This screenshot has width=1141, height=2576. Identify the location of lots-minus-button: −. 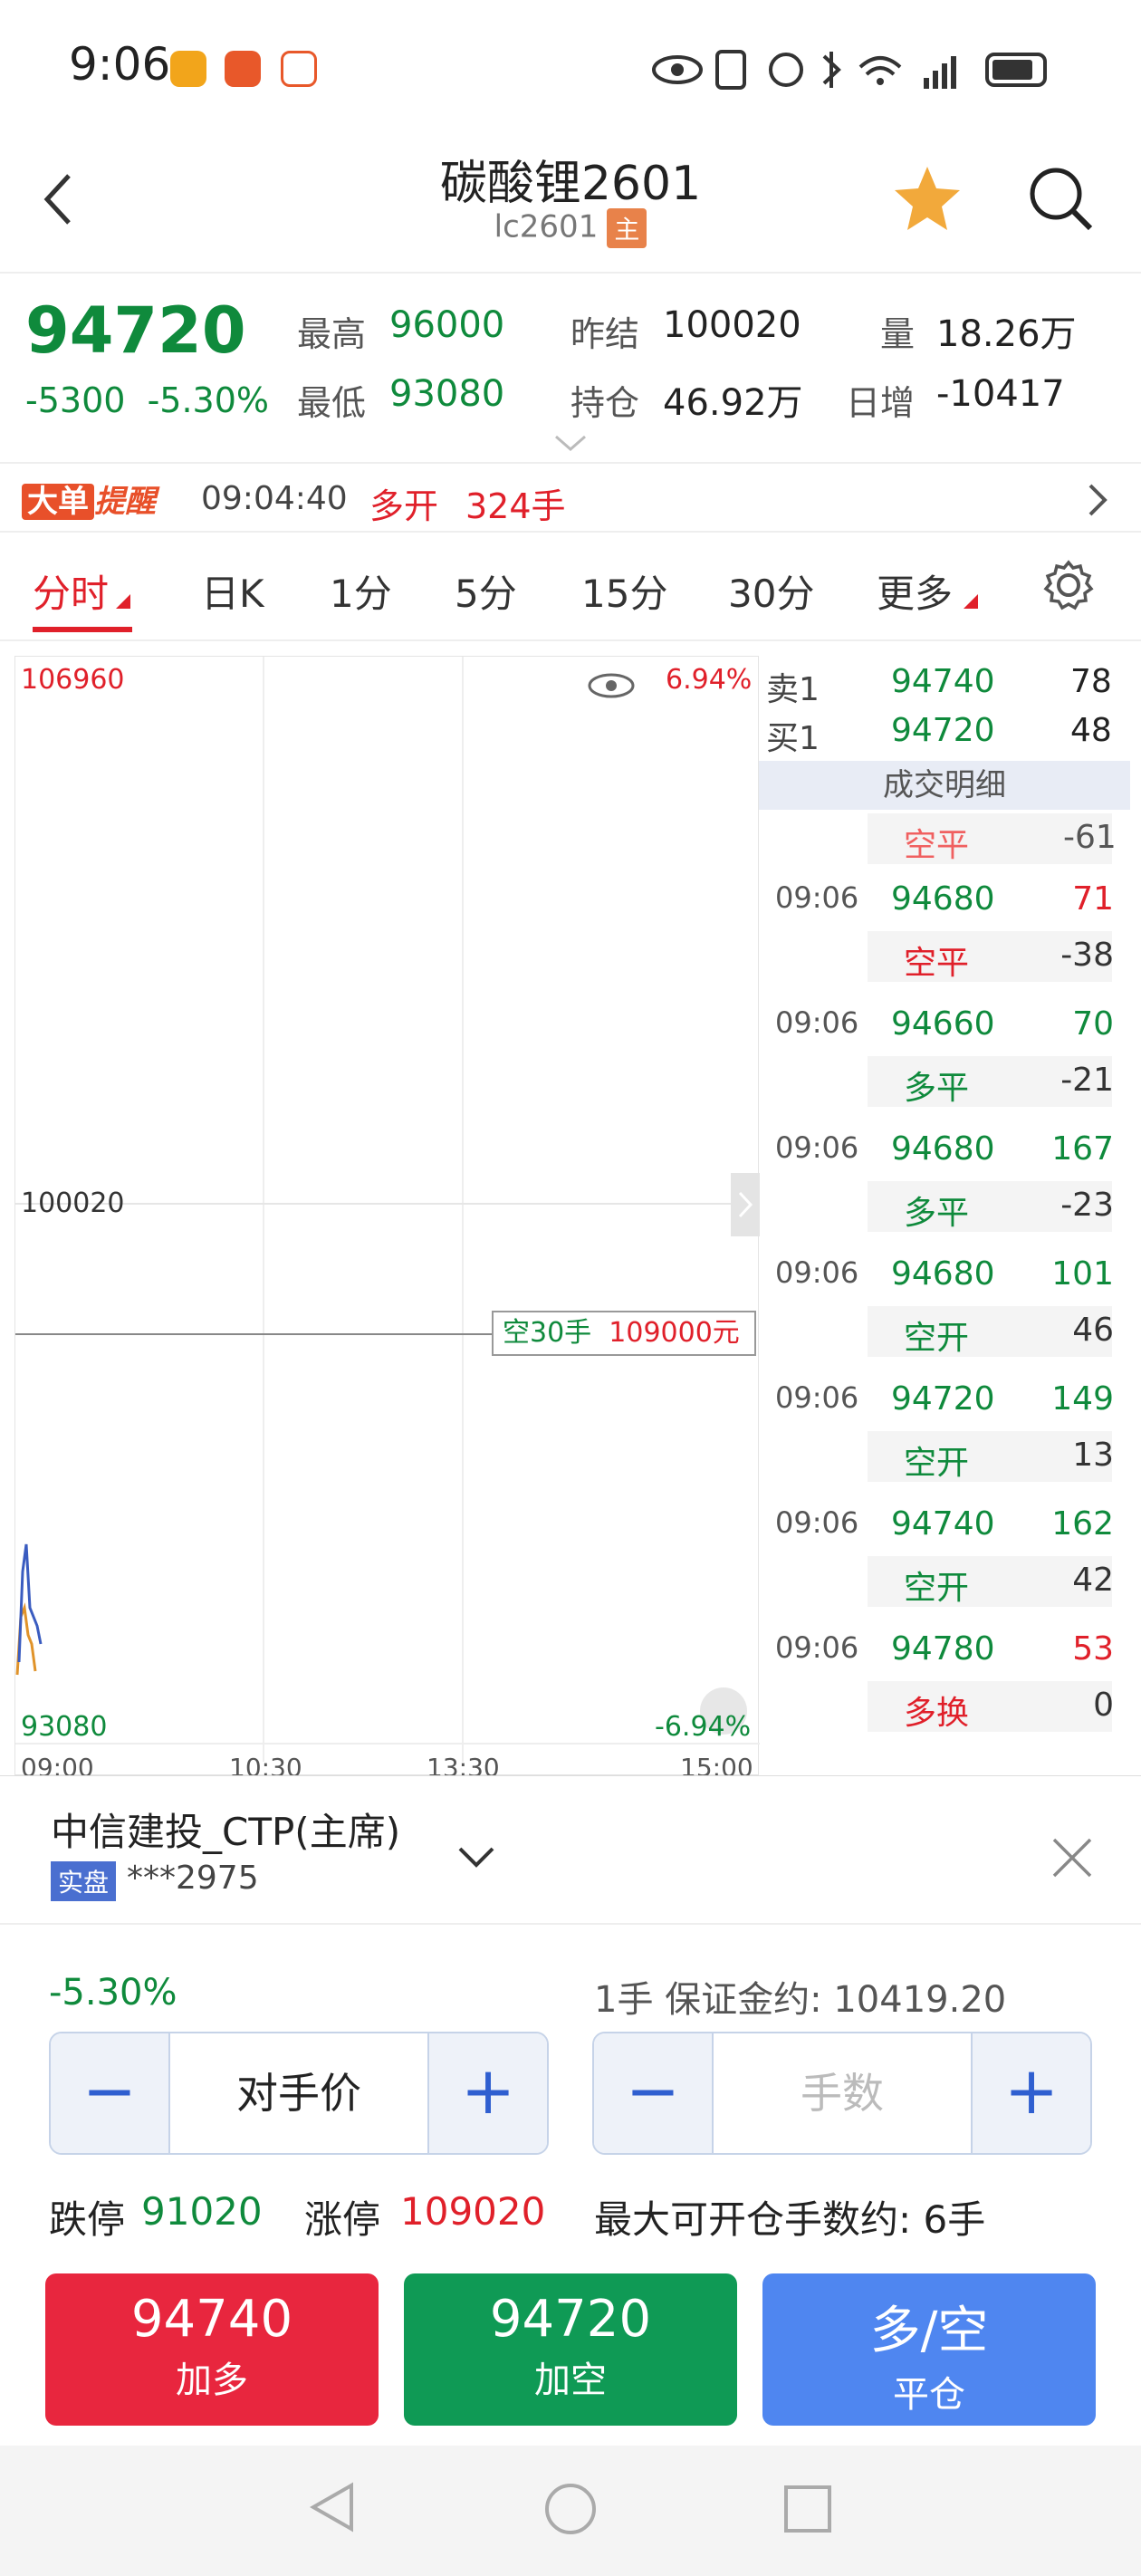
(654, 2093).